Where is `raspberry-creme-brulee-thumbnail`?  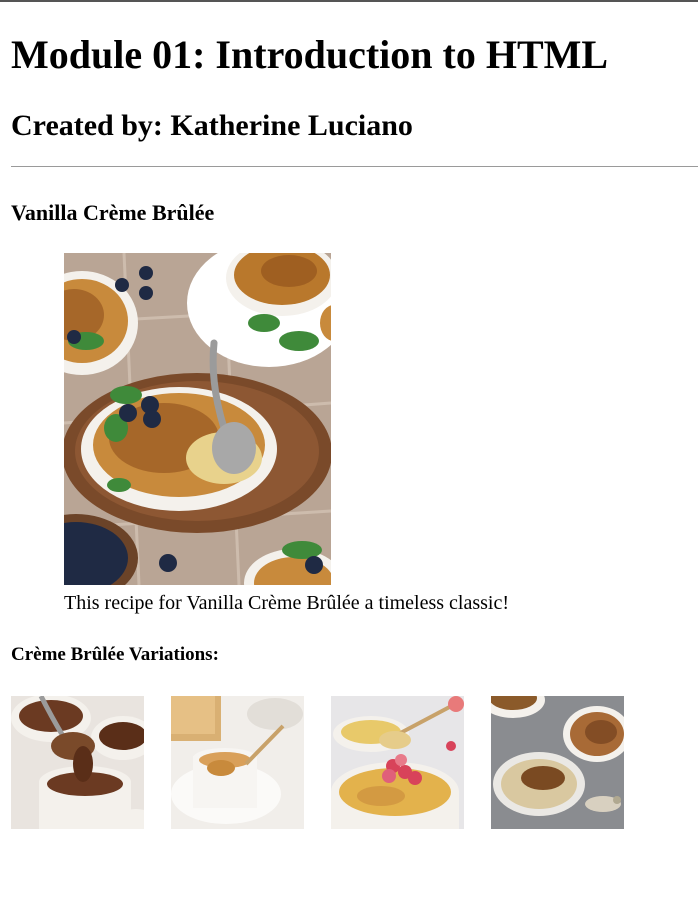 raspberry-creme-brulee-thumbnail is located at coordinates (397, 762).